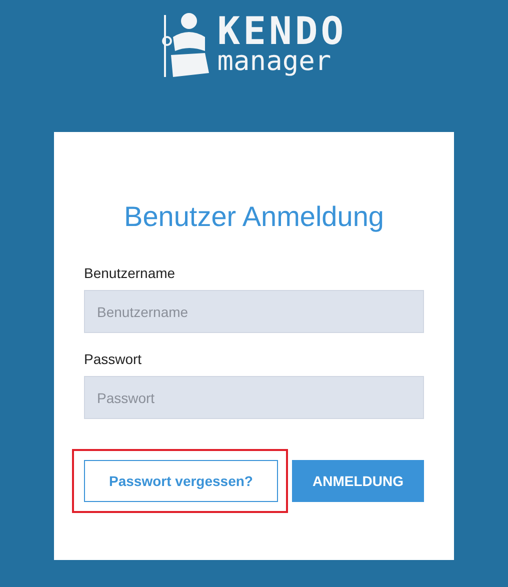 Image resolution: width=508 pixels, height=587 pixels. Describe the element at coordinates (254, 311) in the screenshot. I see `input-field: Benutzername` at that location.